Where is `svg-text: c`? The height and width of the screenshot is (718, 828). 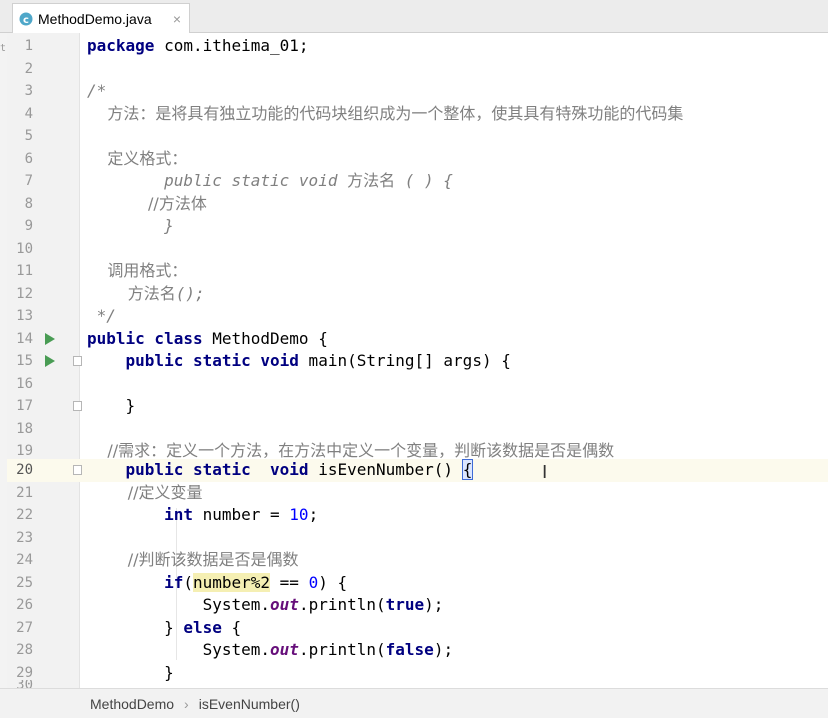
svg-text: c is located at coordinates (26, 20).